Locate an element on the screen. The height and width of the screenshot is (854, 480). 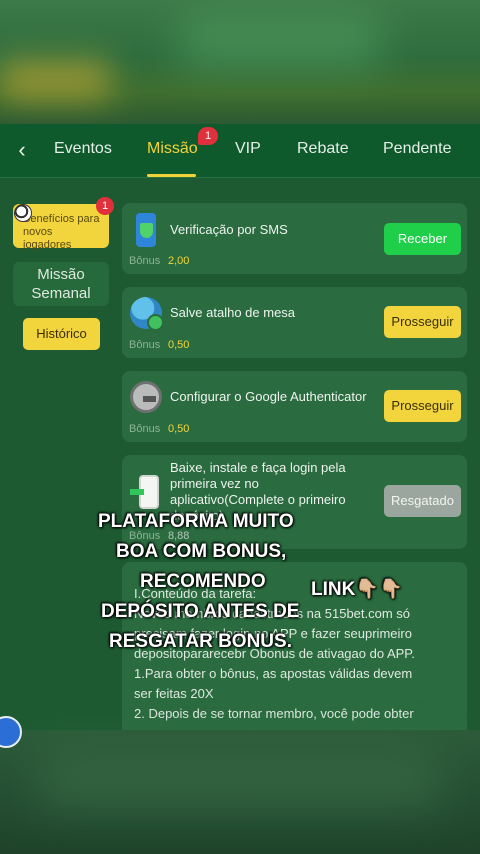
tab-missao: Missão is located at coordinates (172, 151).